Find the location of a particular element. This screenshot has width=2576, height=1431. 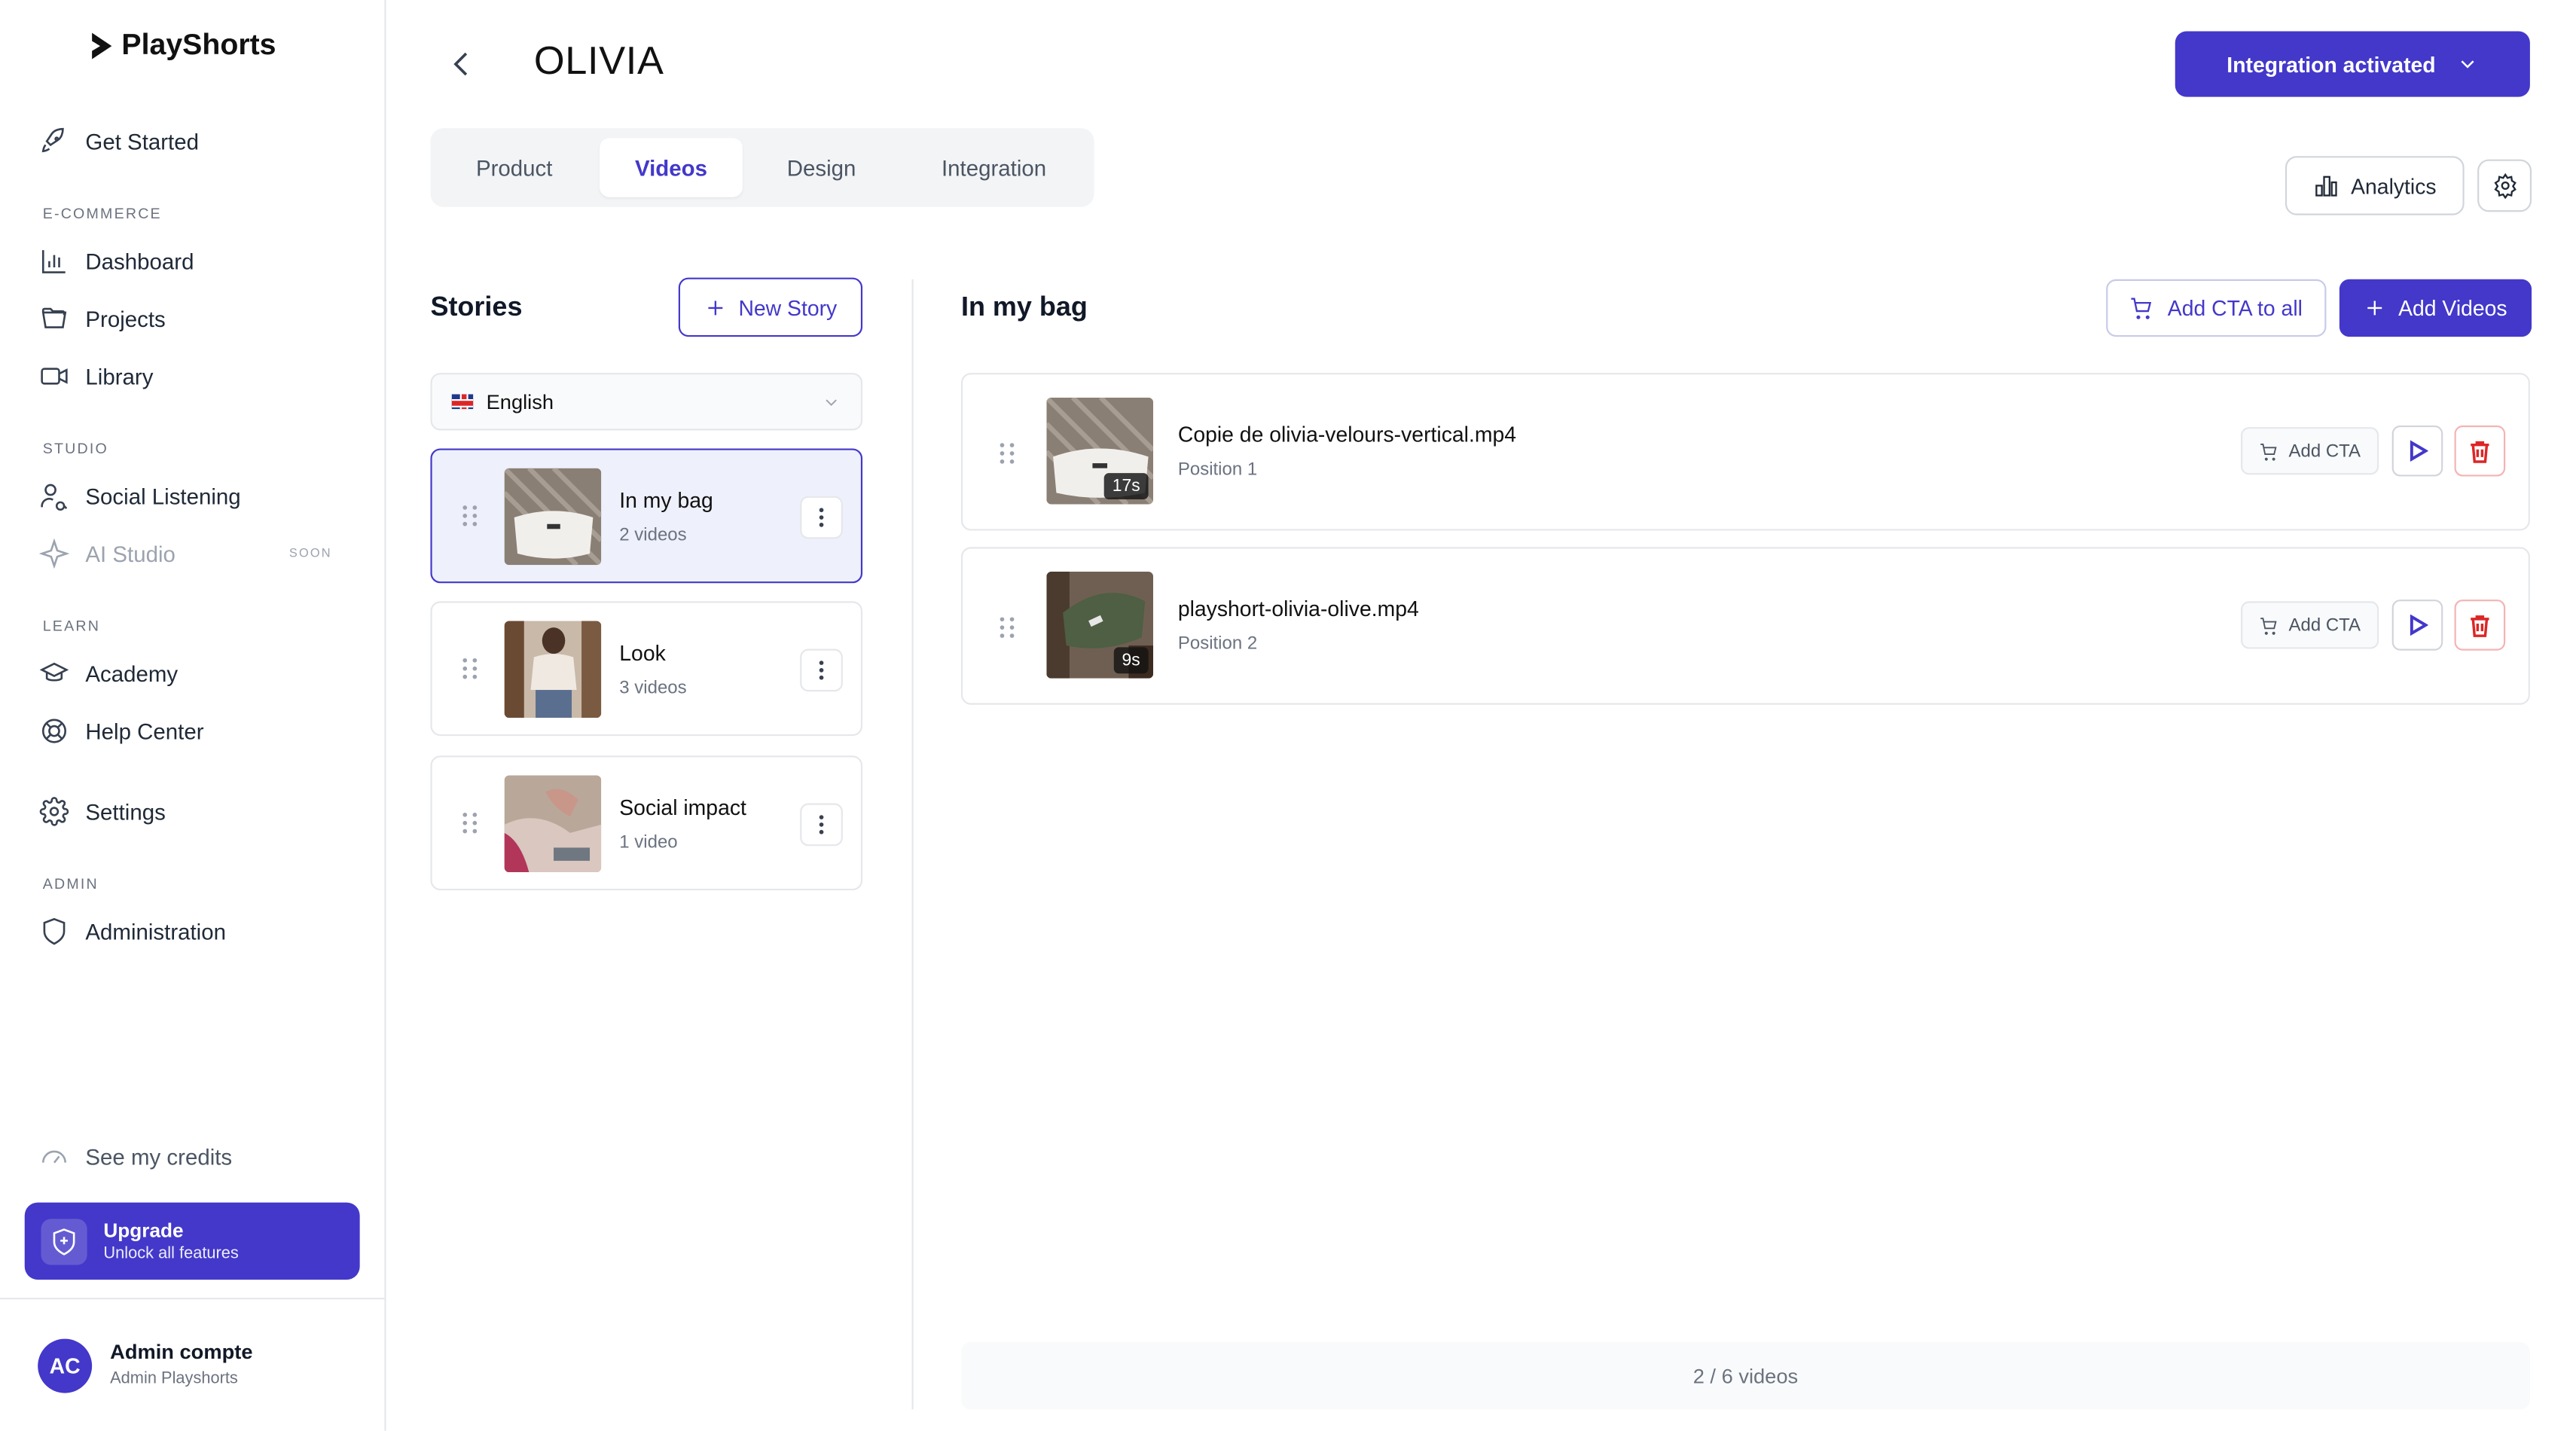

lifebuoy-icon is located at coordinates (54, 731).